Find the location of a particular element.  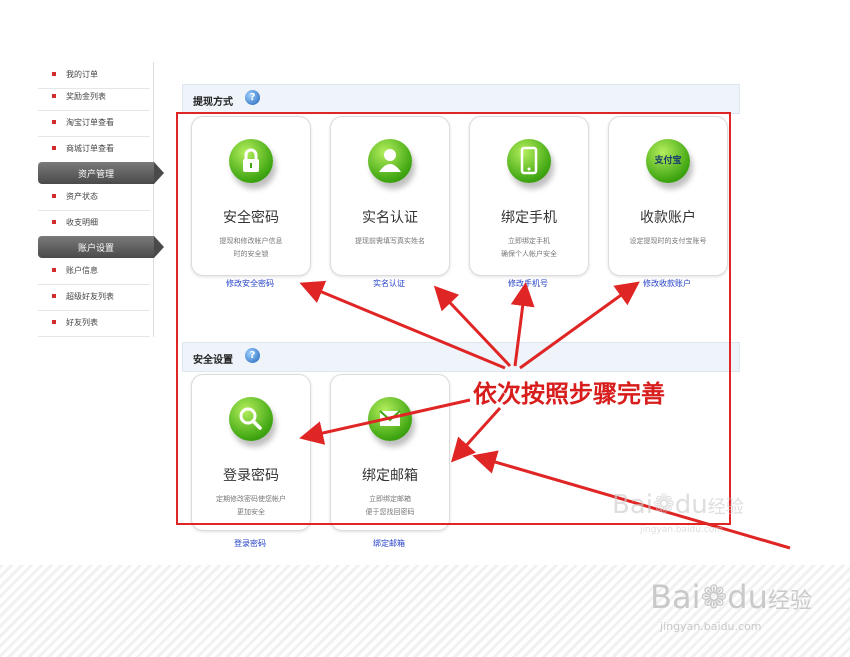

instruction-callout: 依次按照步骤完善 is located at coordinates (569, 394).